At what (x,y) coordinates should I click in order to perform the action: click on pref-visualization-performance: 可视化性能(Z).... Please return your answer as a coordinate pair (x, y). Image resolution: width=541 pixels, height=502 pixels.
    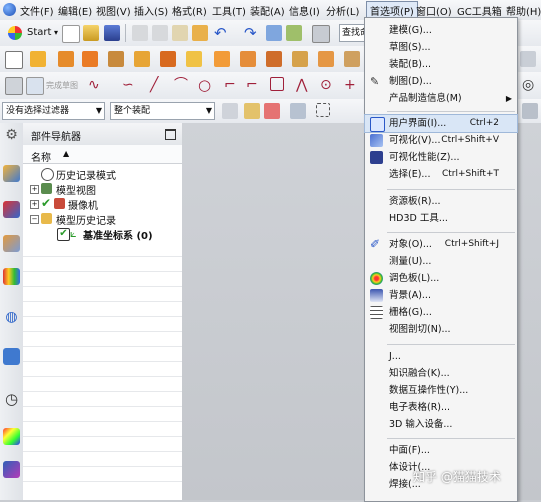
    Looking at the image, I should click on (441, 157).